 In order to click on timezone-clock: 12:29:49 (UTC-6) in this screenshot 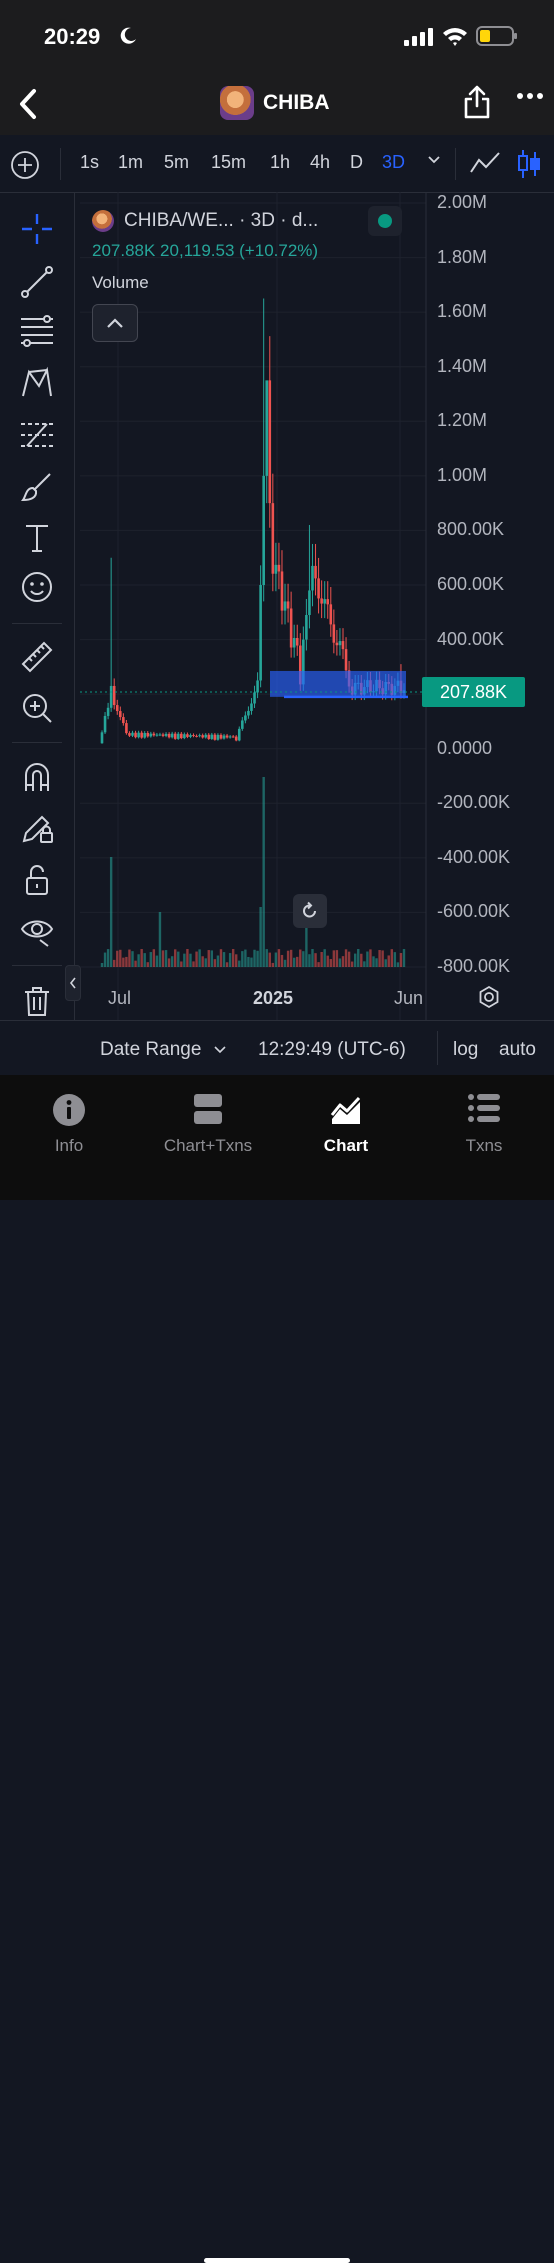, I will do `click(332, 1050)`.